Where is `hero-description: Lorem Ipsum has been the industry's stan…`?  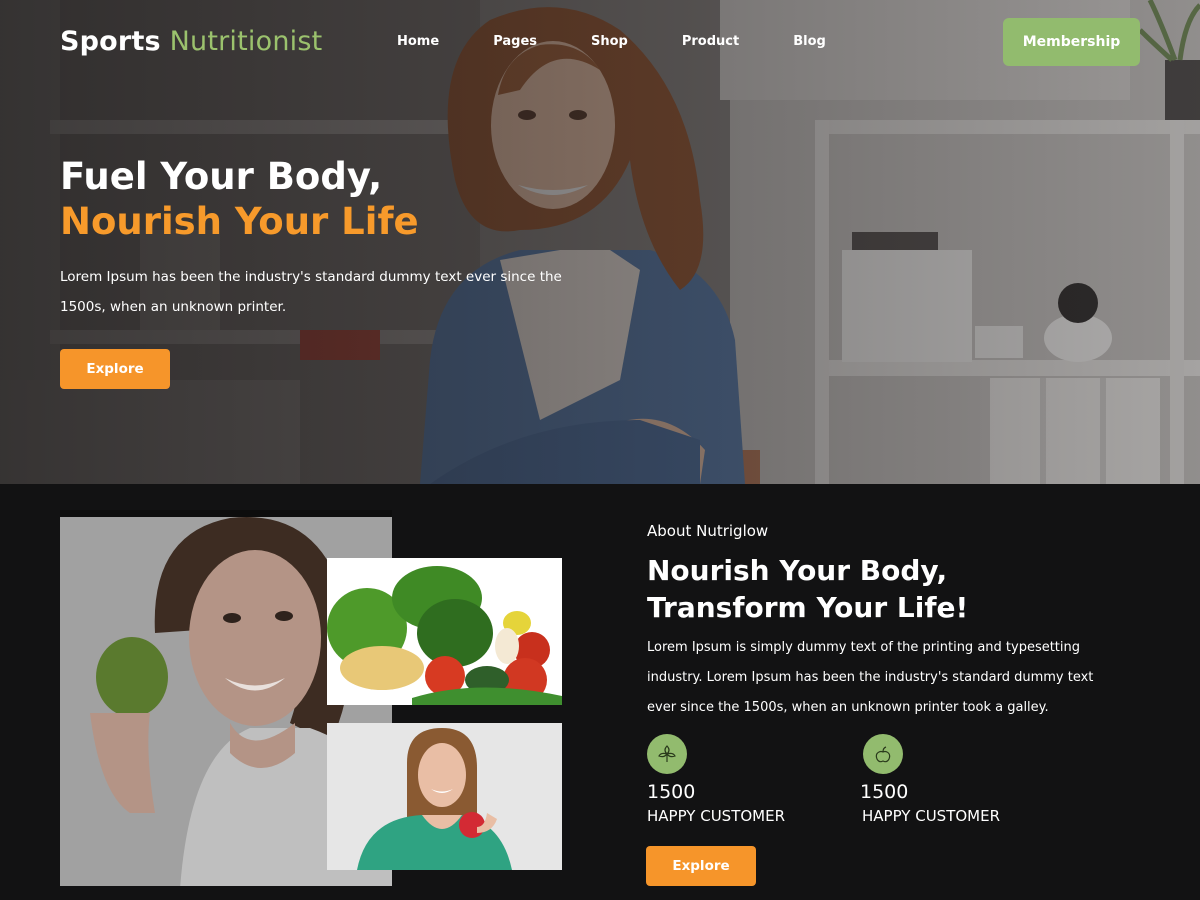 hero-description: Lorem Ipsum has been the industry's stan… is located at coordinates (311, 292).